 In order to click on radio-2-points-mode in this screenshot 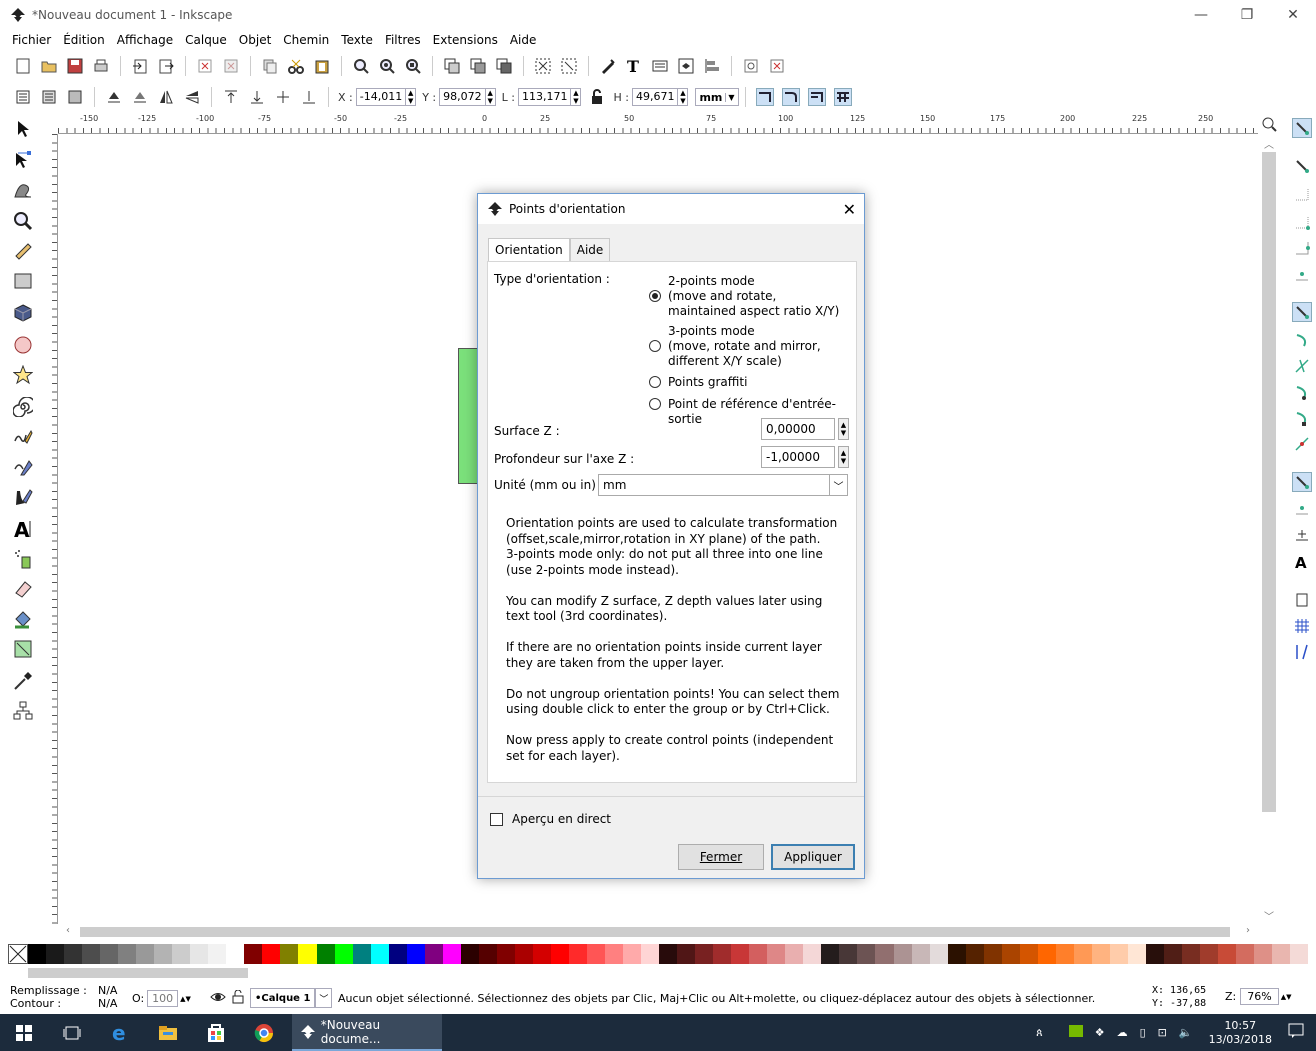, I will do `click(655, 296)`.